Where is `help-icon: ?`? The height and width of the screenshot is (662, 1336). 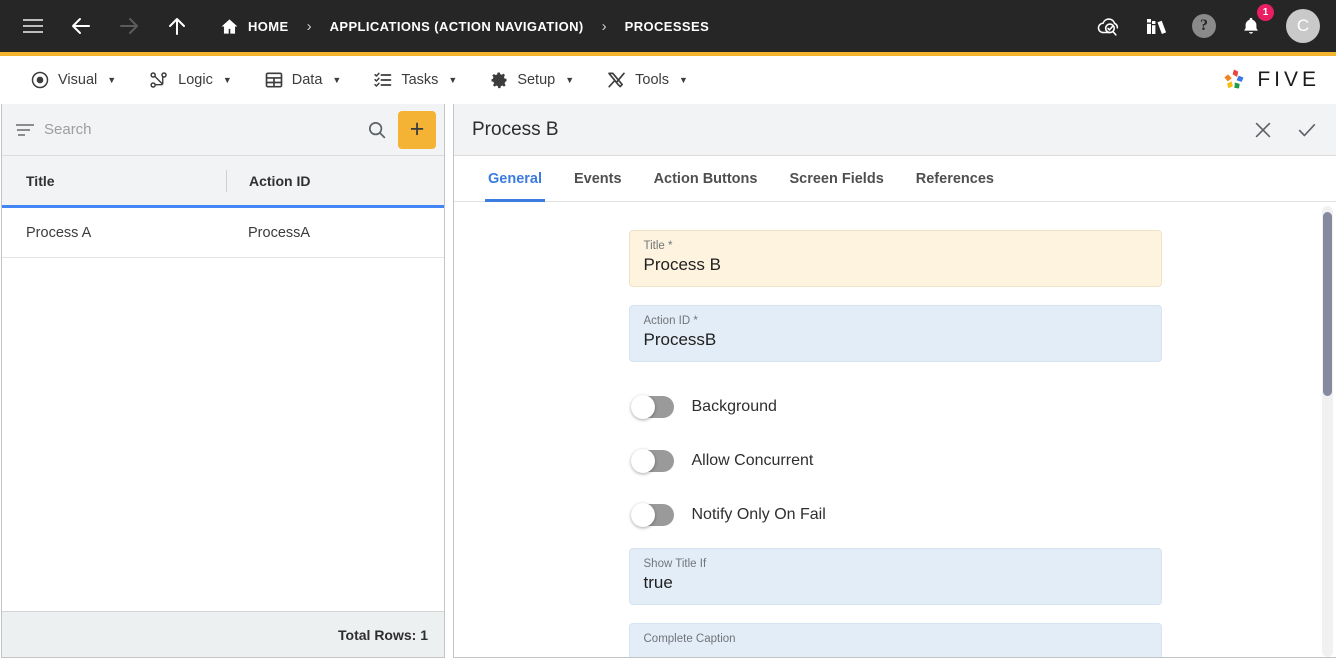
help-icon: ? is located at coordinates (1204, 26).